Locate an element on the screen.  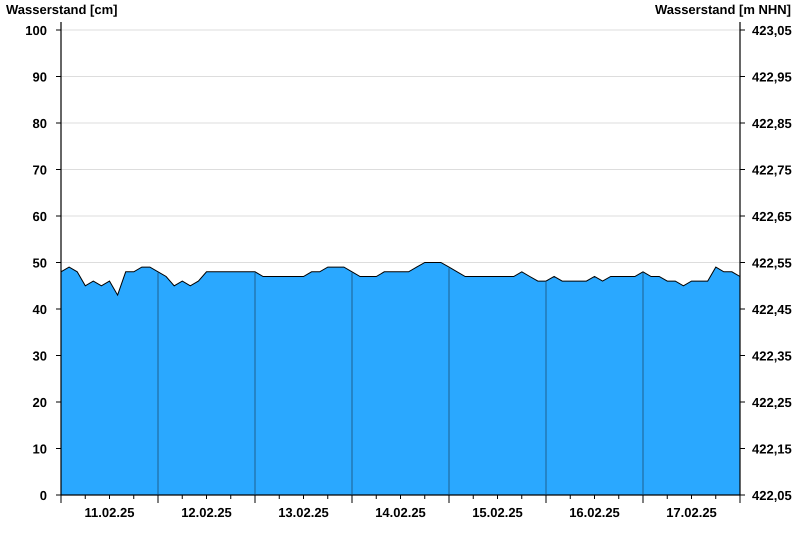
x-tick-label: 13.02.25 is located at coordinates (303, 512).